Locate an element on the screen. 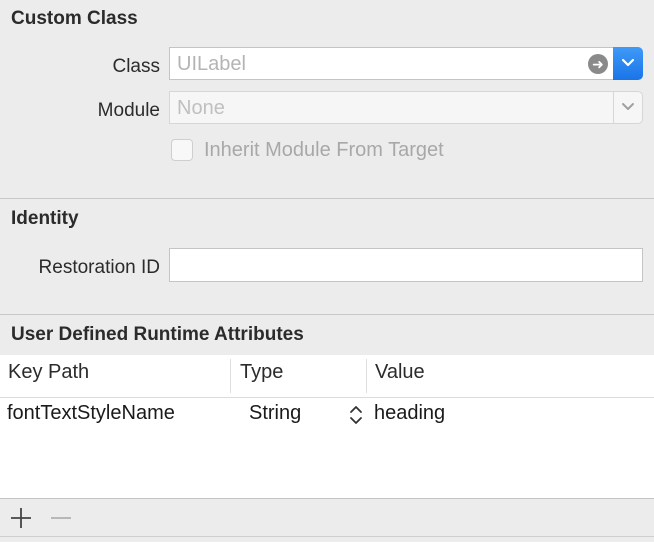 This screenshot has width=654, height=542. class-dropdown-button is located at coordinates (628, 63).